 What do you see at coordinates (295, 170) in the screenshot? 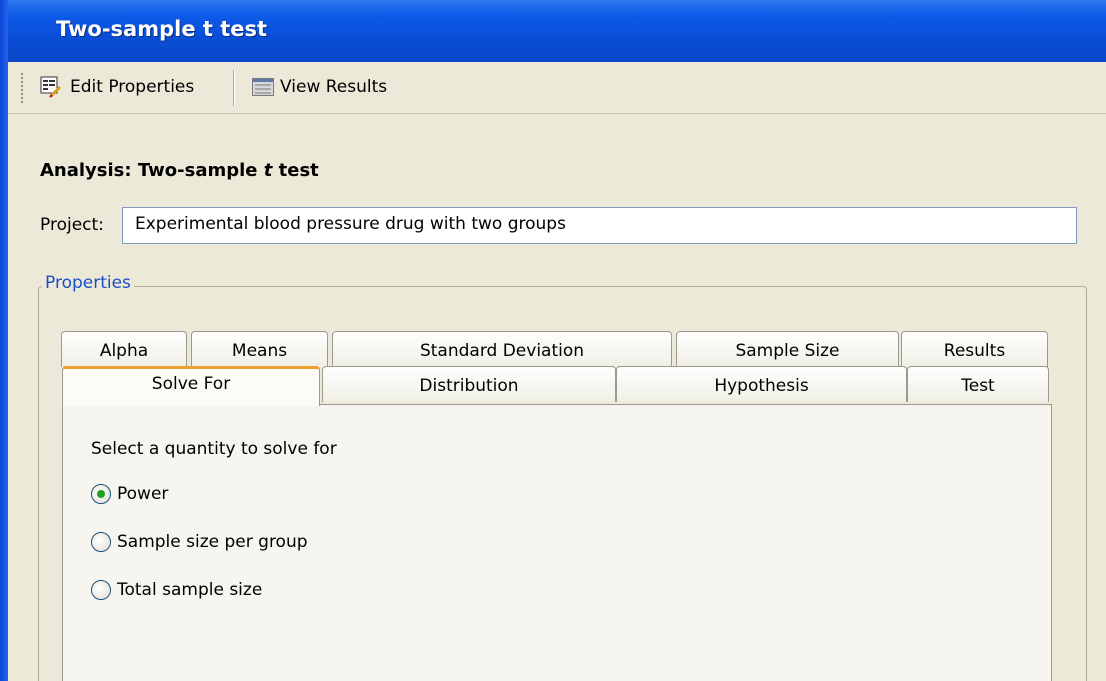
I see `analysis-heading-suffix: test` at bounding box center [295, 170].